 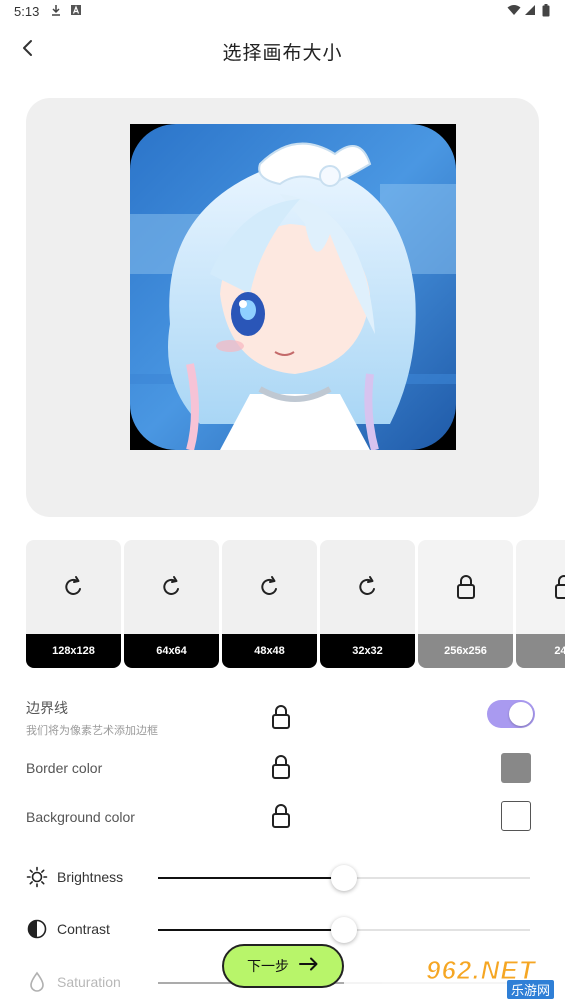 I want to click on toggle-knob, so click(x=521, y=714).